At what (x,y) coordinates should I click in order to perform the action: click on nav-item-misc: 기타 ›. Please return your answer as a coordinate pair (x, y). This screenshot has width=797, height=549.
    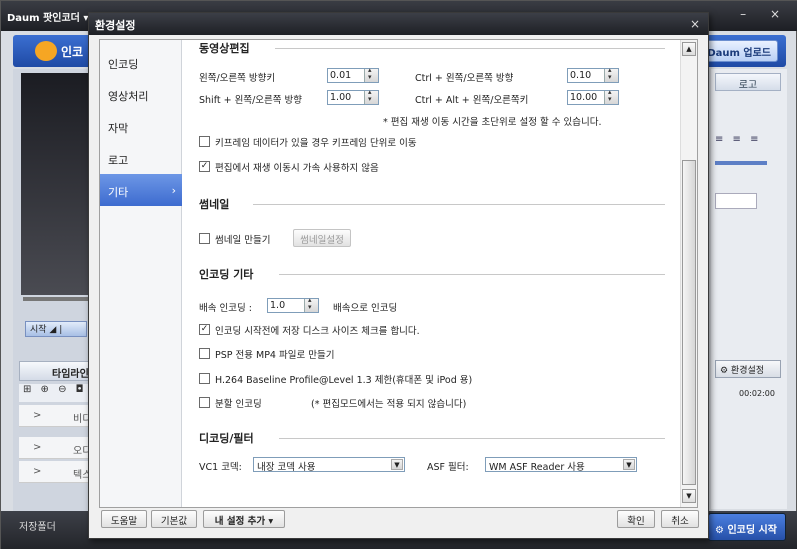
    Looking at the image, I should click on (141, 190).